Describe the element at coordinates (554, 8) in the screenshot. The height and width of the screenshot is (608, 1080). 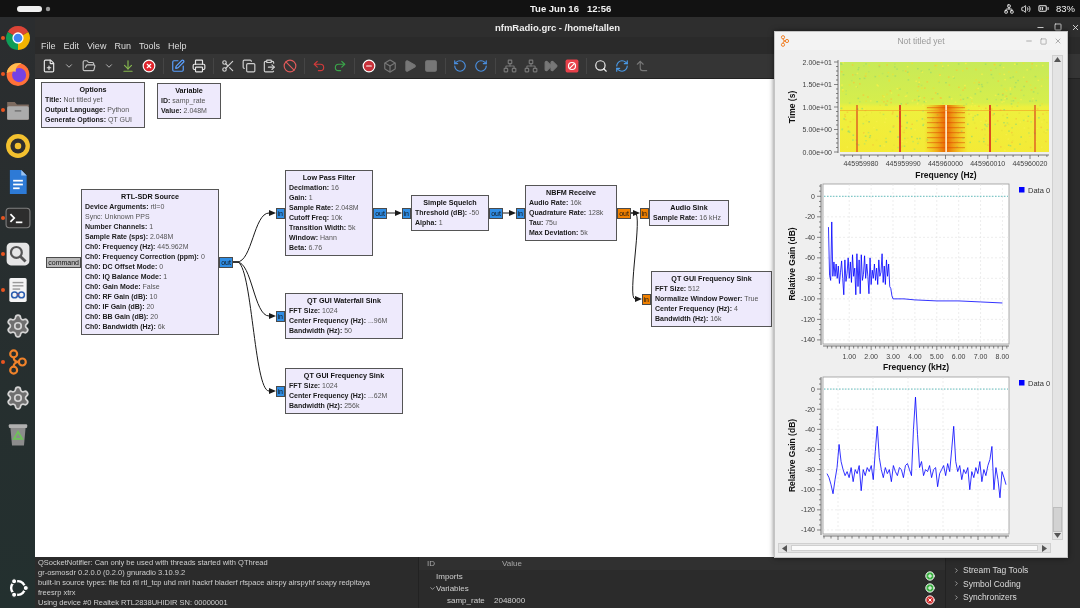
I see `date-label: Tue Jun 16` at that location.